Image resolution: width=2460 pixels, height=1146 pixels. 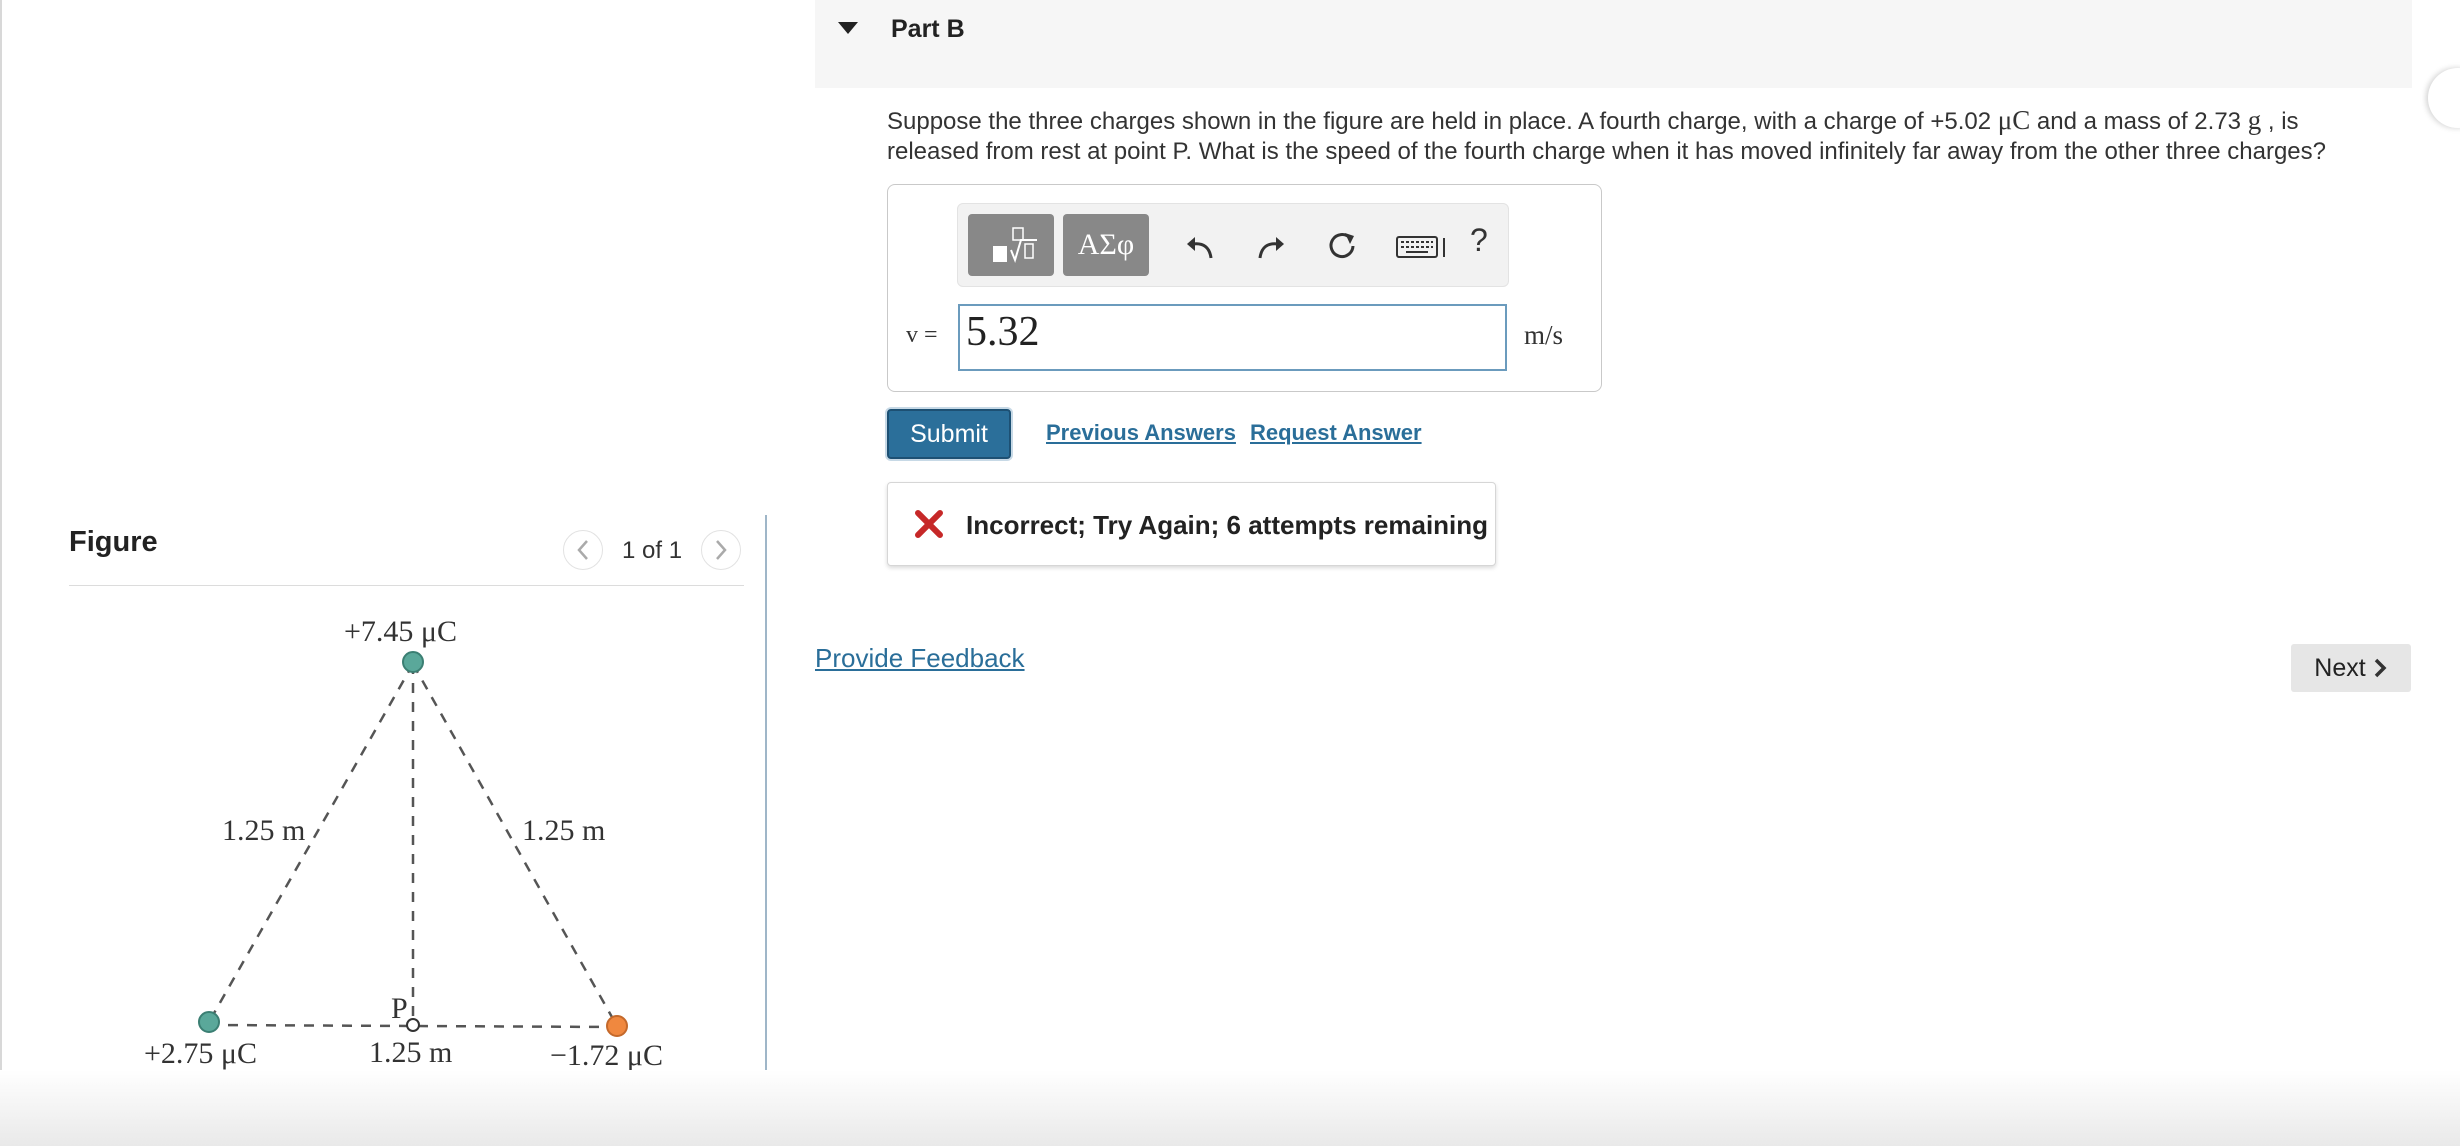 What do you see at coordinates (413, 662) in the screenshot?
I see `top-charge-dot` at bounding box center [413, 662].